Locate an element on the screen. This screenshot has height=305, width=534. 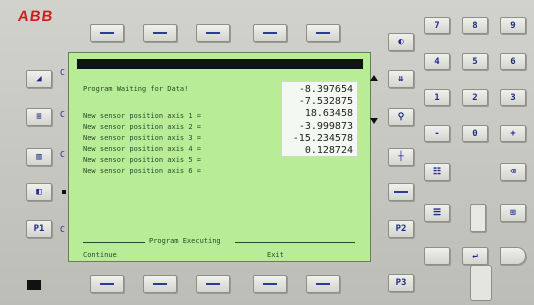
value-axis-4: -3.999873 is located at coordinates (325, 126).